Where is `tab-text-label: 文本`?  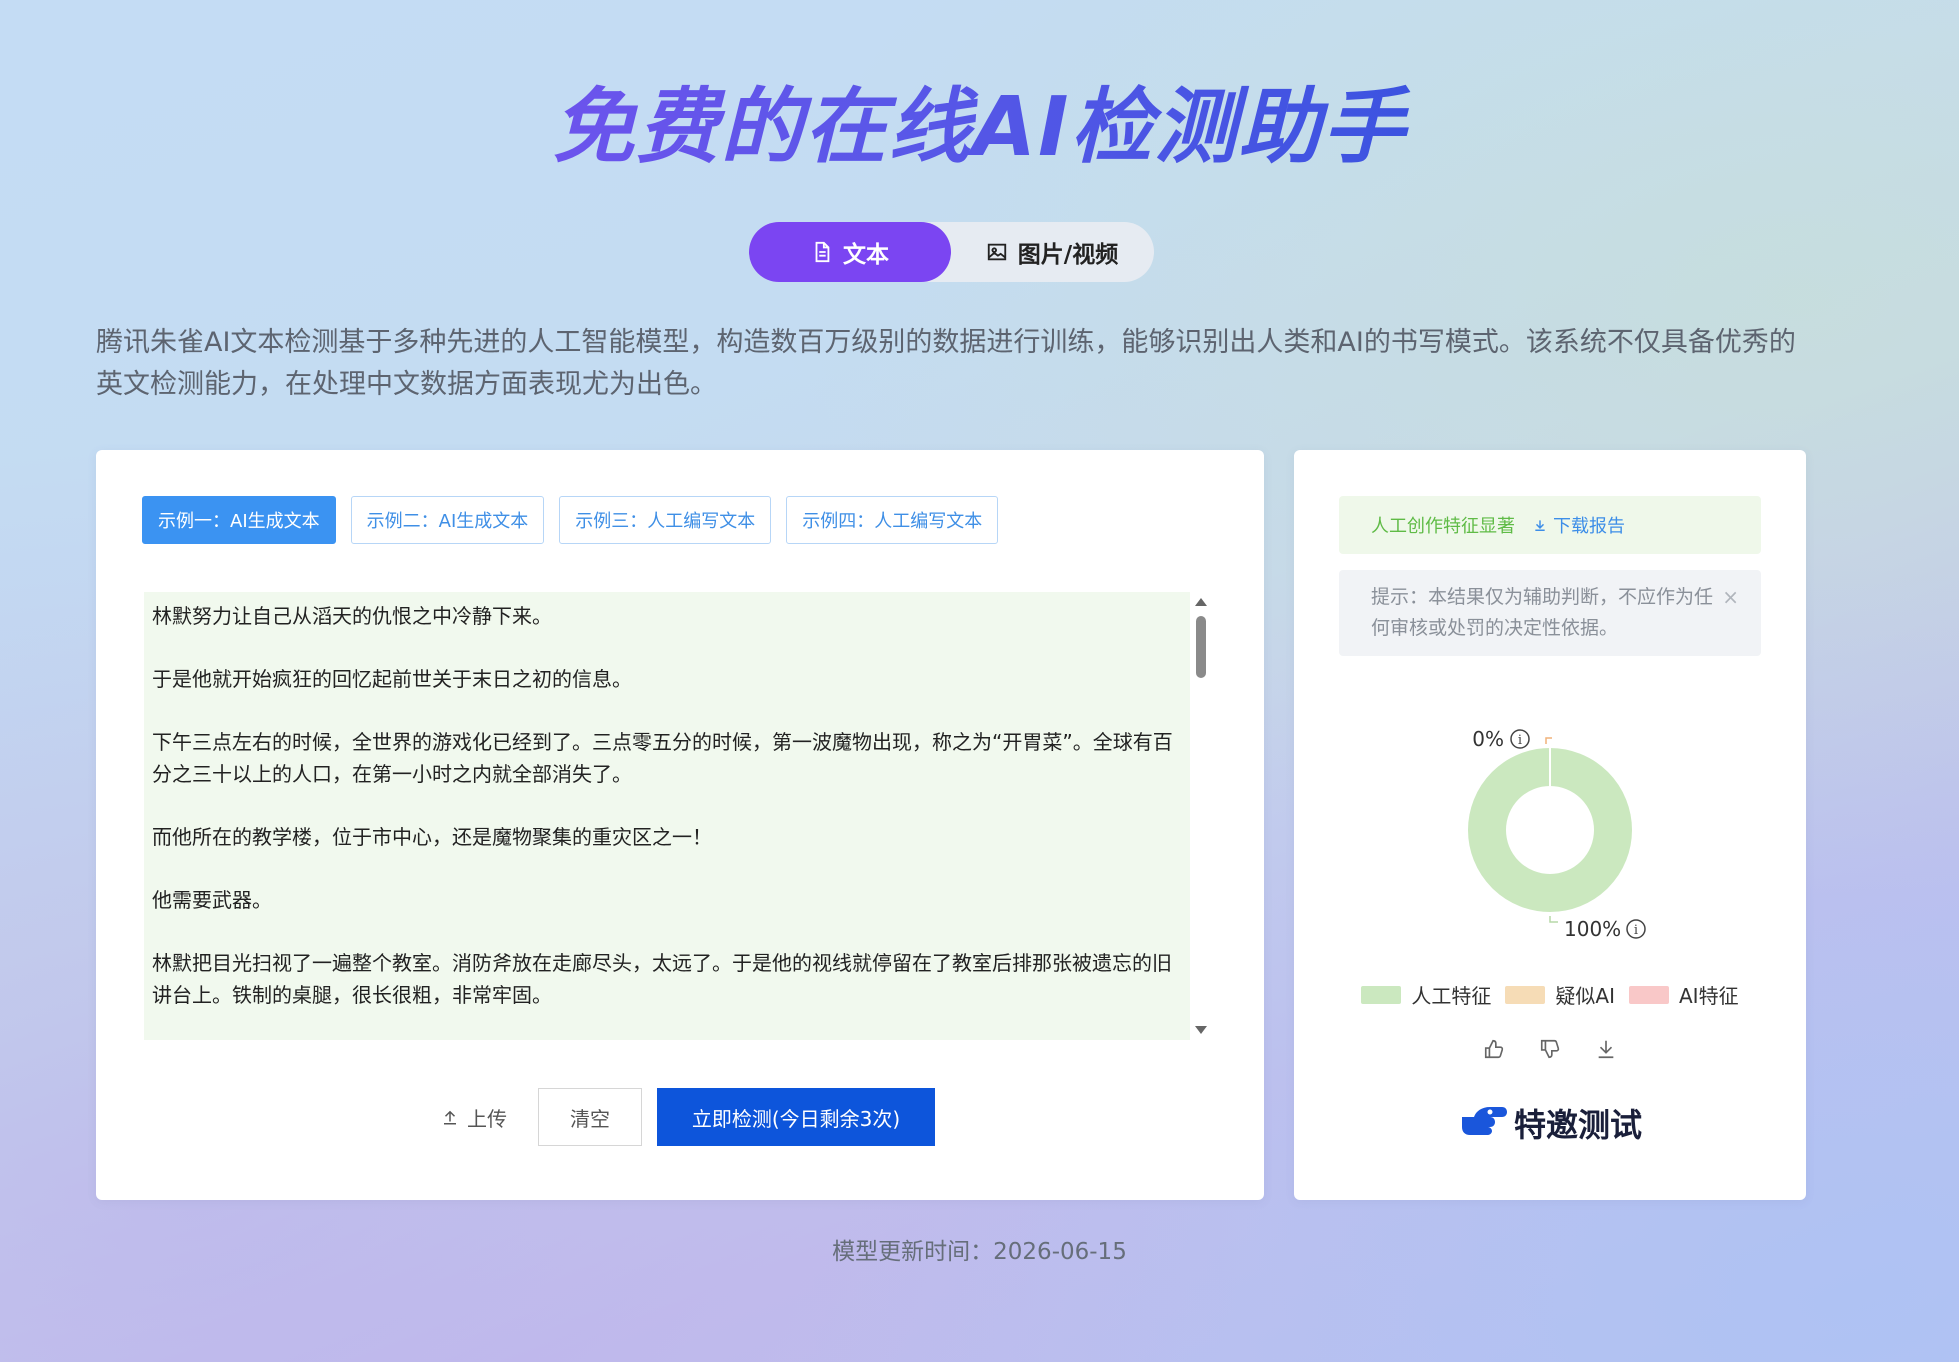
tab-text-label: 文本 is located at coordinates (866, 255).